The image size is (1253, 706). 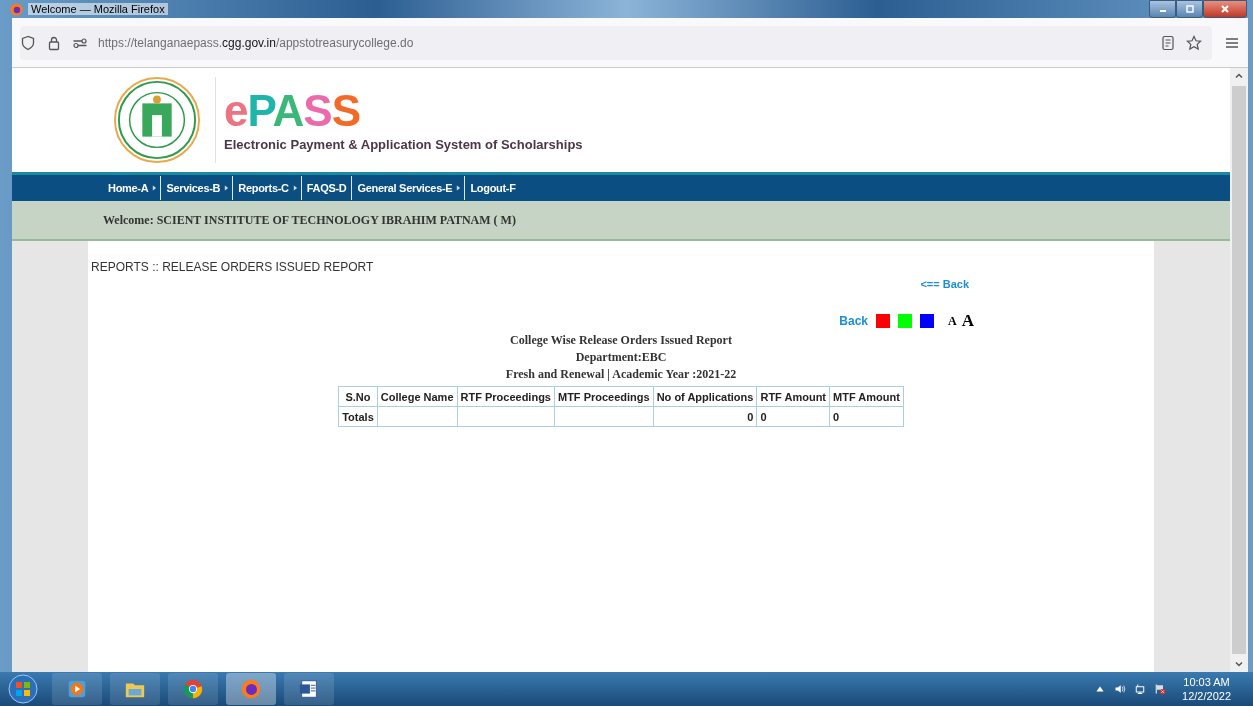 What do you see at coordinates (1206, 696) in the screenshot?
I see `clock-date: 12/2/2022` at bounding box center [1206, 696].